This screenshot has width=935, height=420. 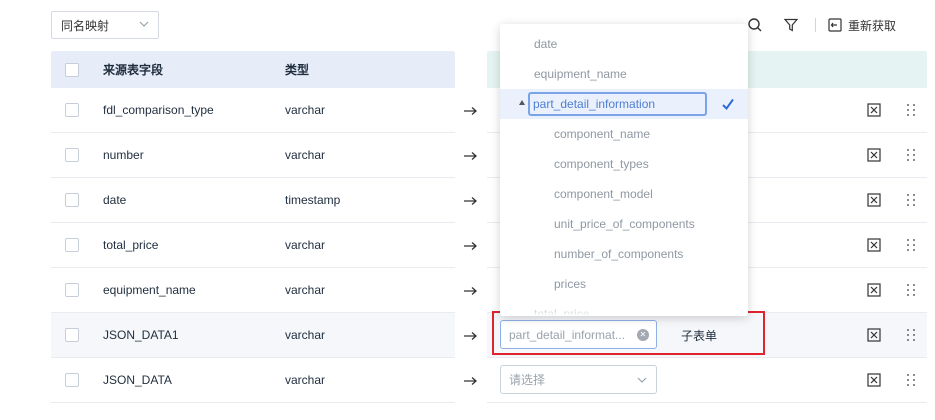 What do you see at coordinates (791, 25) in the screenshot?
I see `filter-icon` at bounding box center [791, 25].